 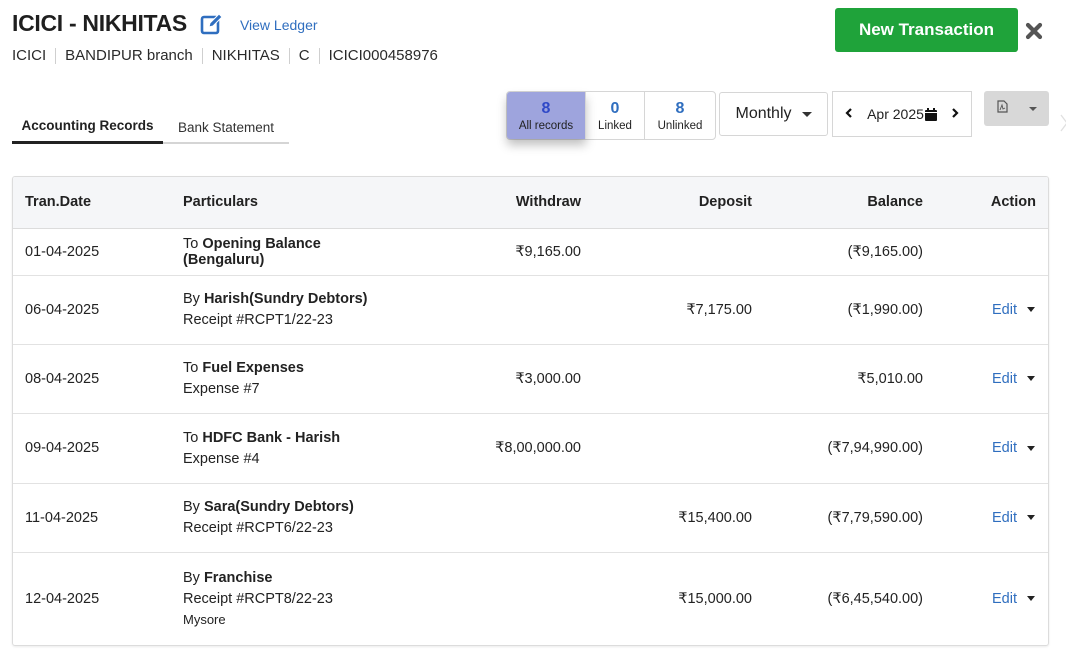 I want to click on cell-deposit: ₹15,000.00, so click(x=715, y=598).